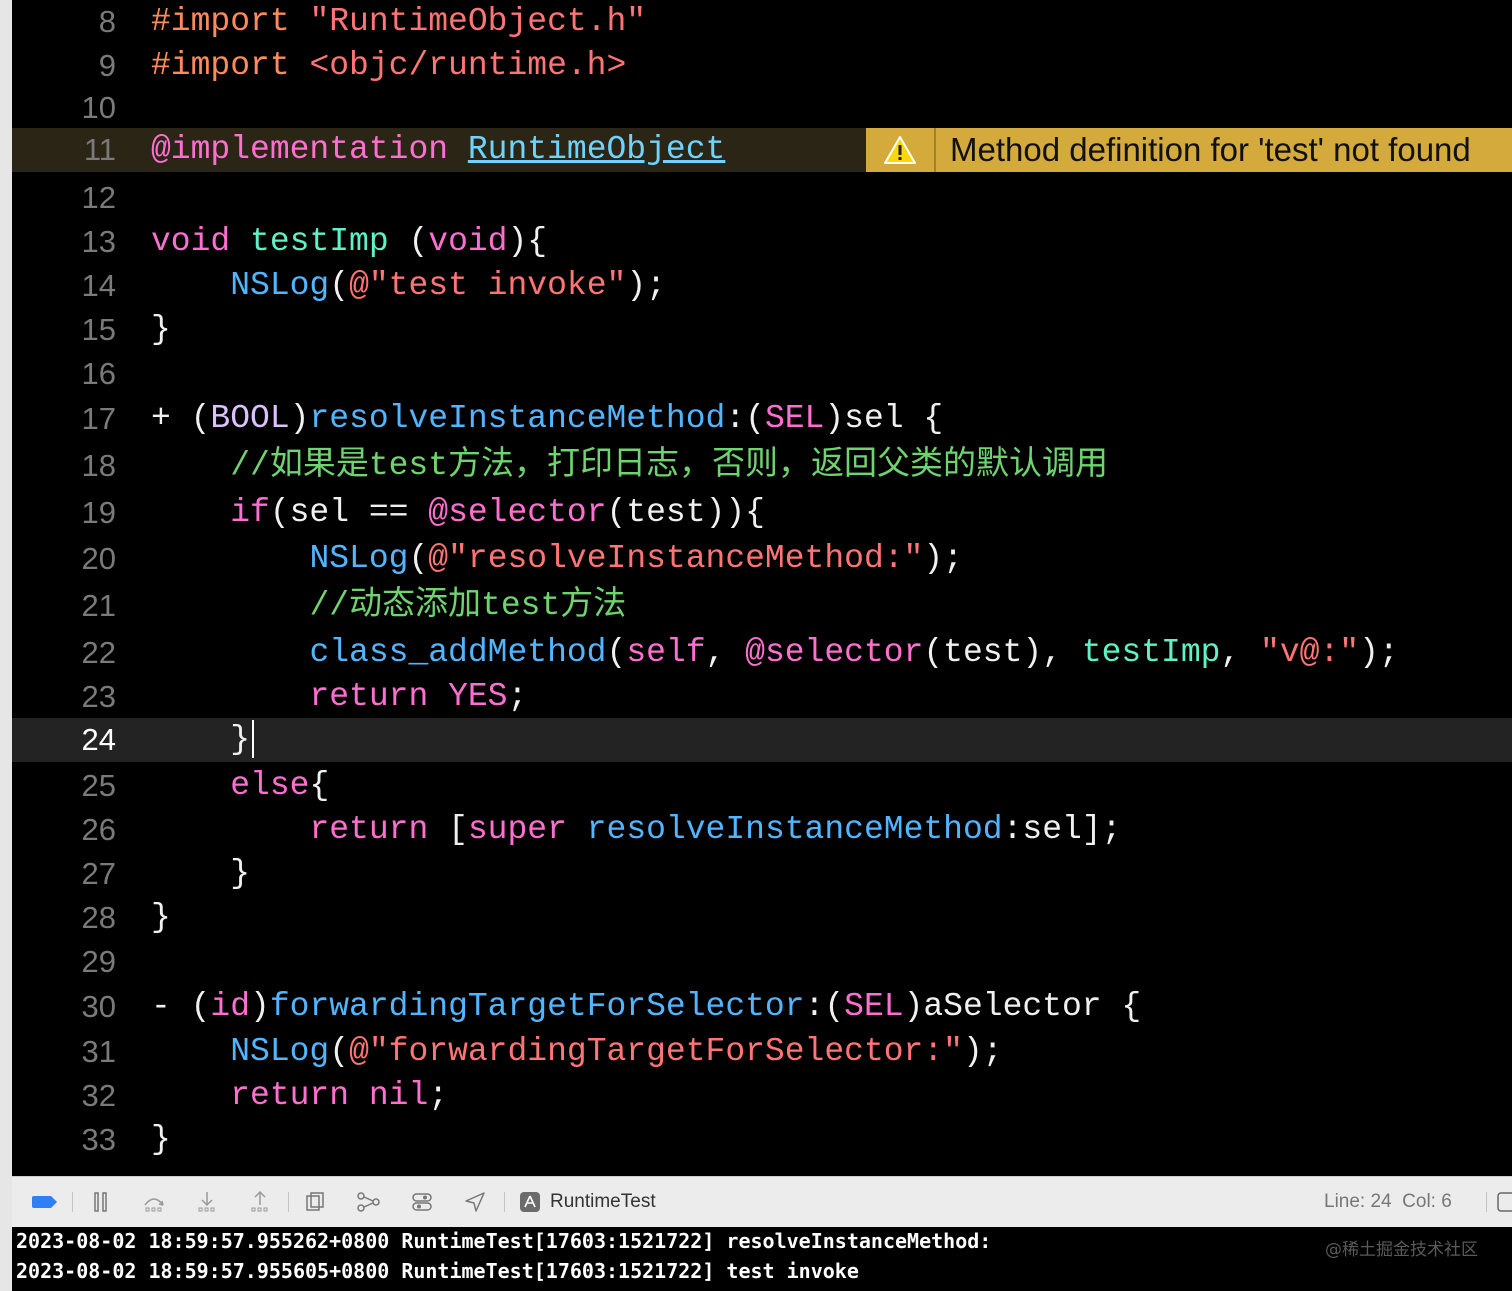 Image resolution: width=1512 pixels, height=1291 pixels. I want to click on code-token: ,, so click(725, 652).